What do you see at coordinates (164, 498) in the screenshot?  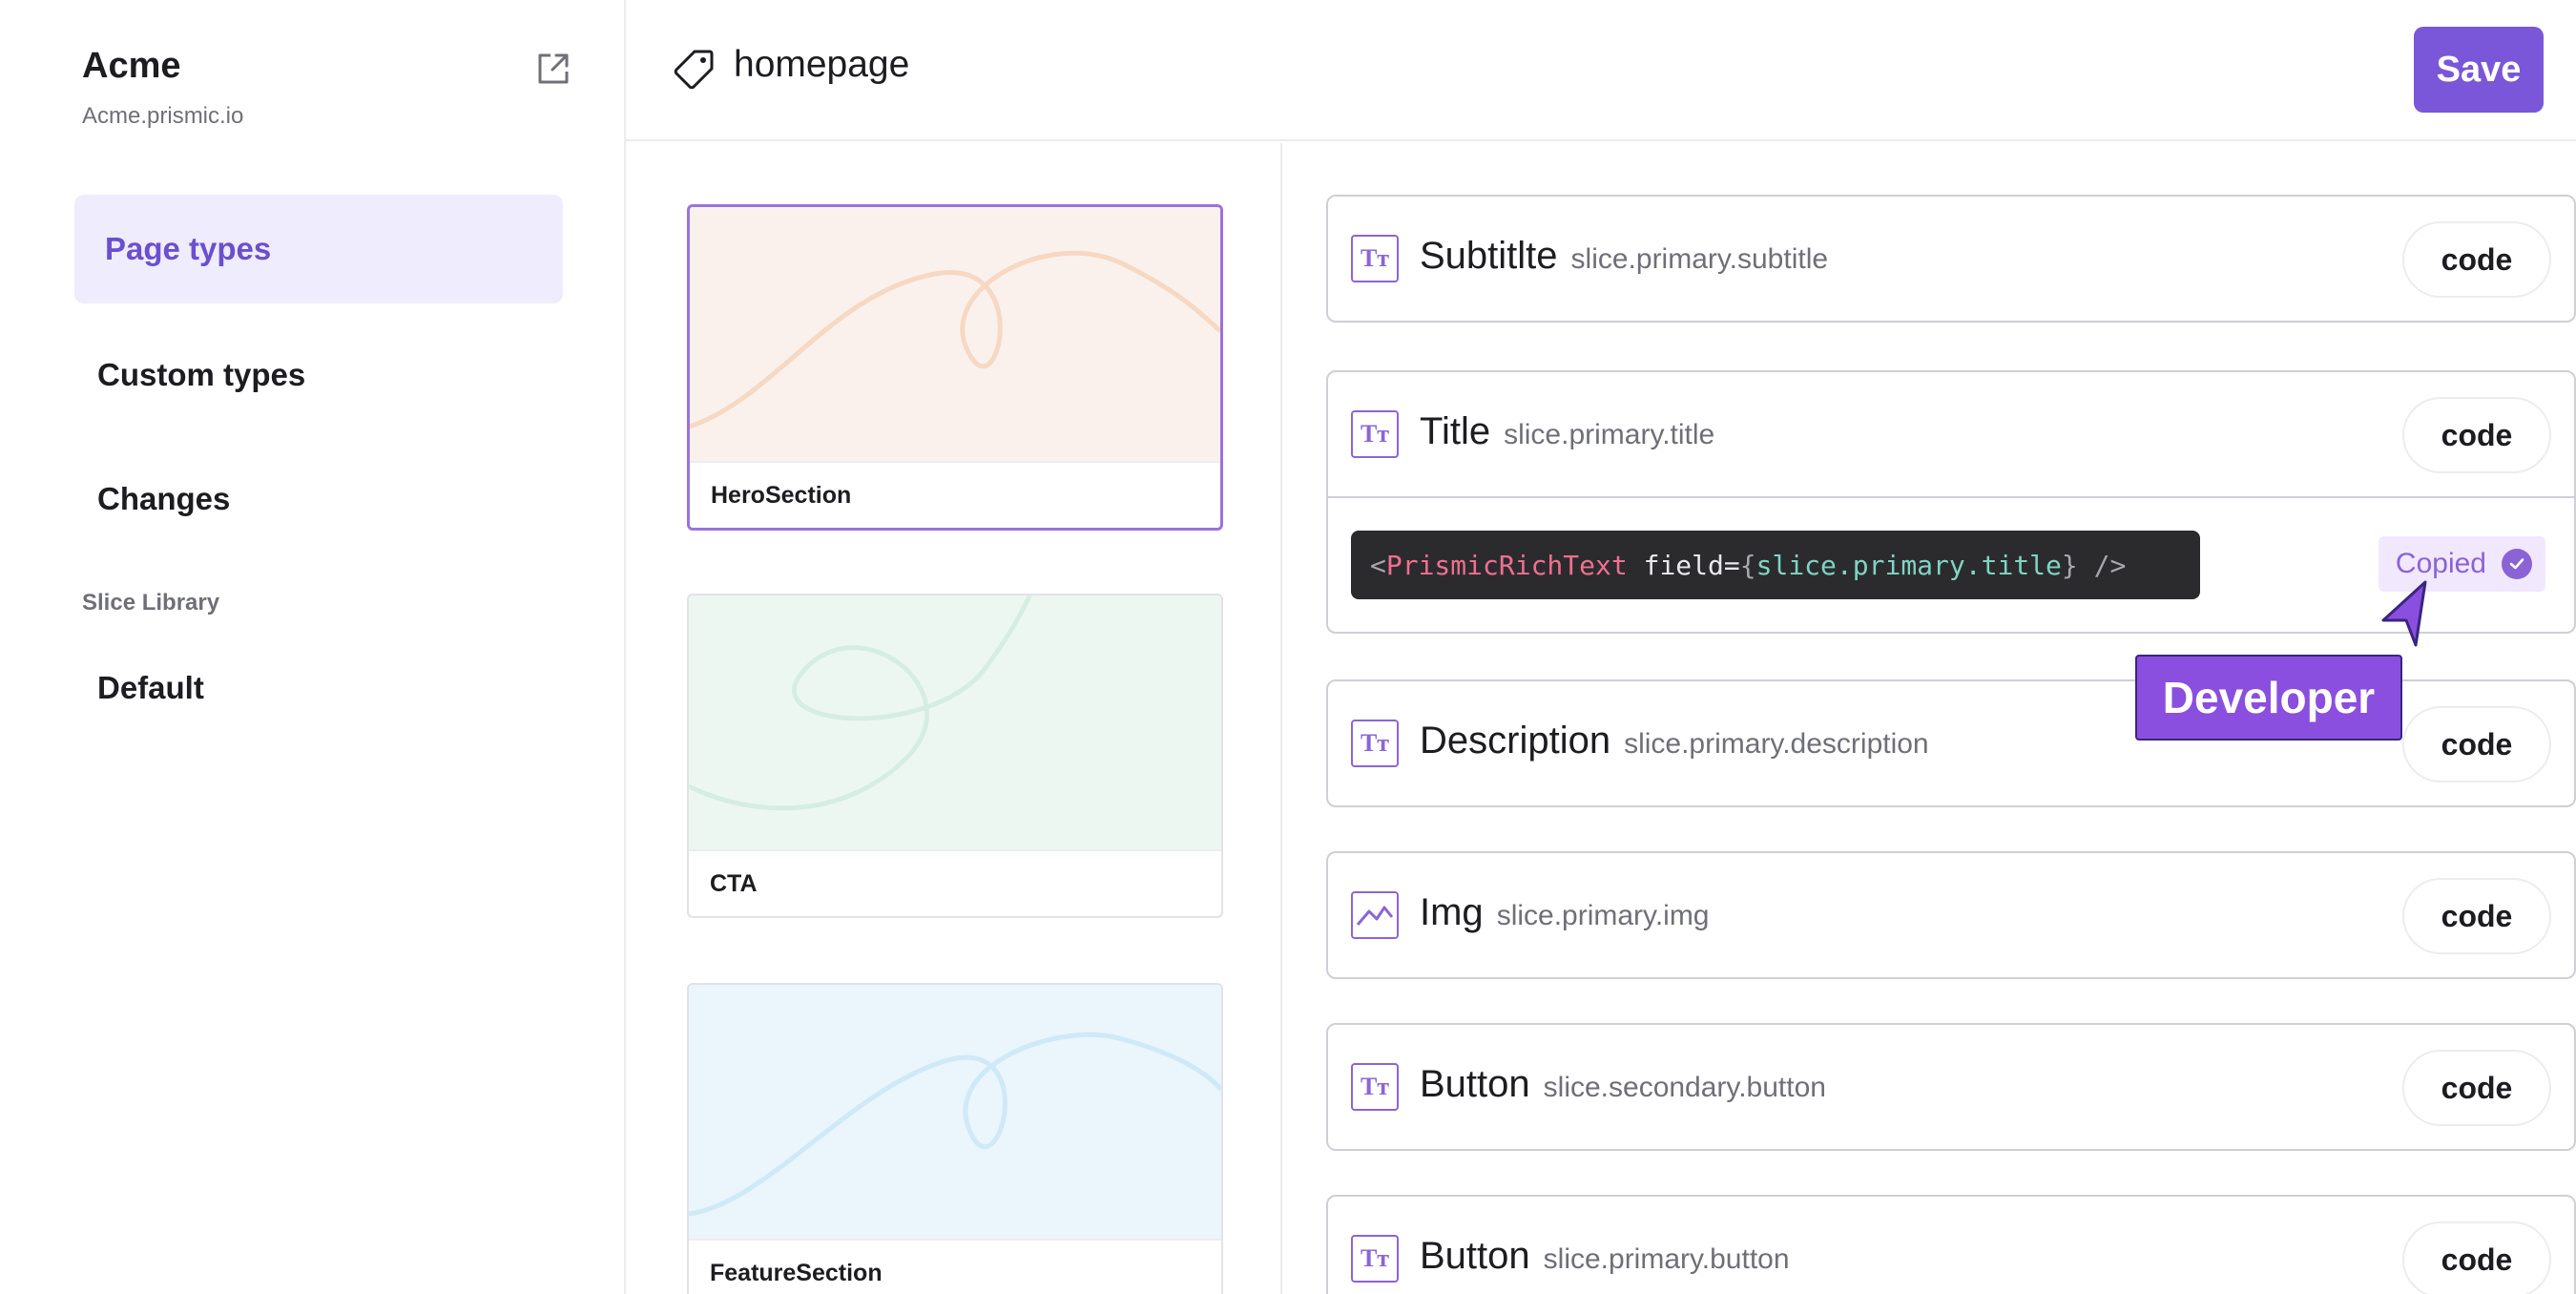 I see `nav-changes-label: Changes` at bounding box center [164, 498].